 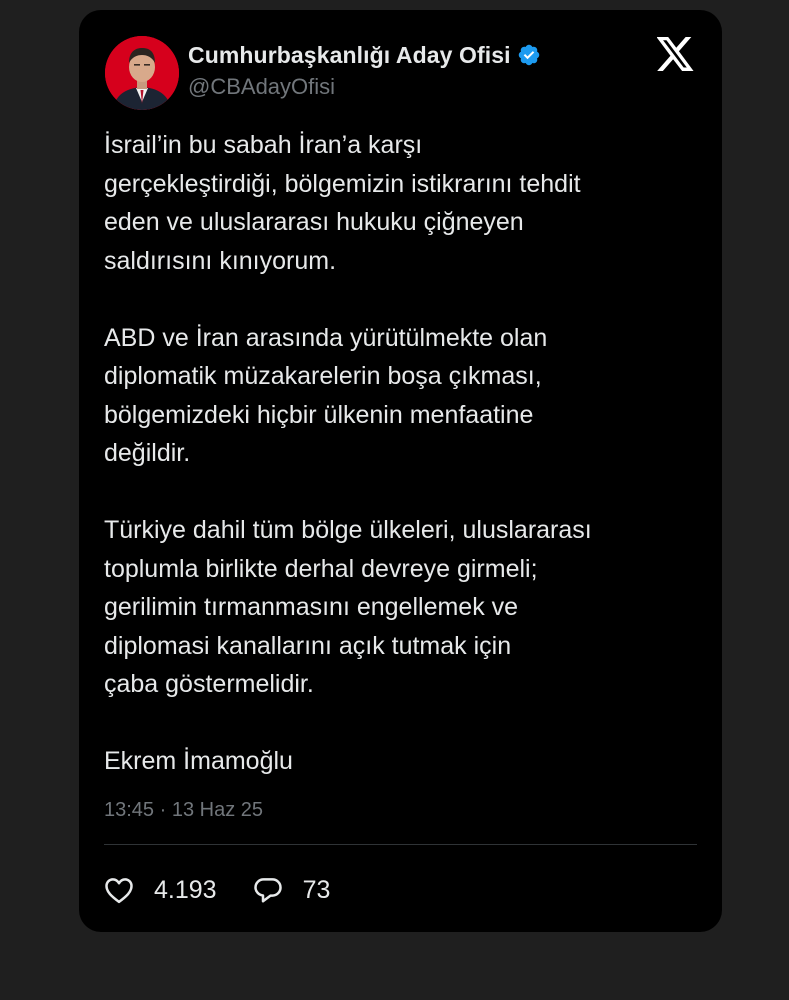 I want to click on display-name: Cumhurbaşkanlığı Aday Ofisi, so click(x=349, y=55).